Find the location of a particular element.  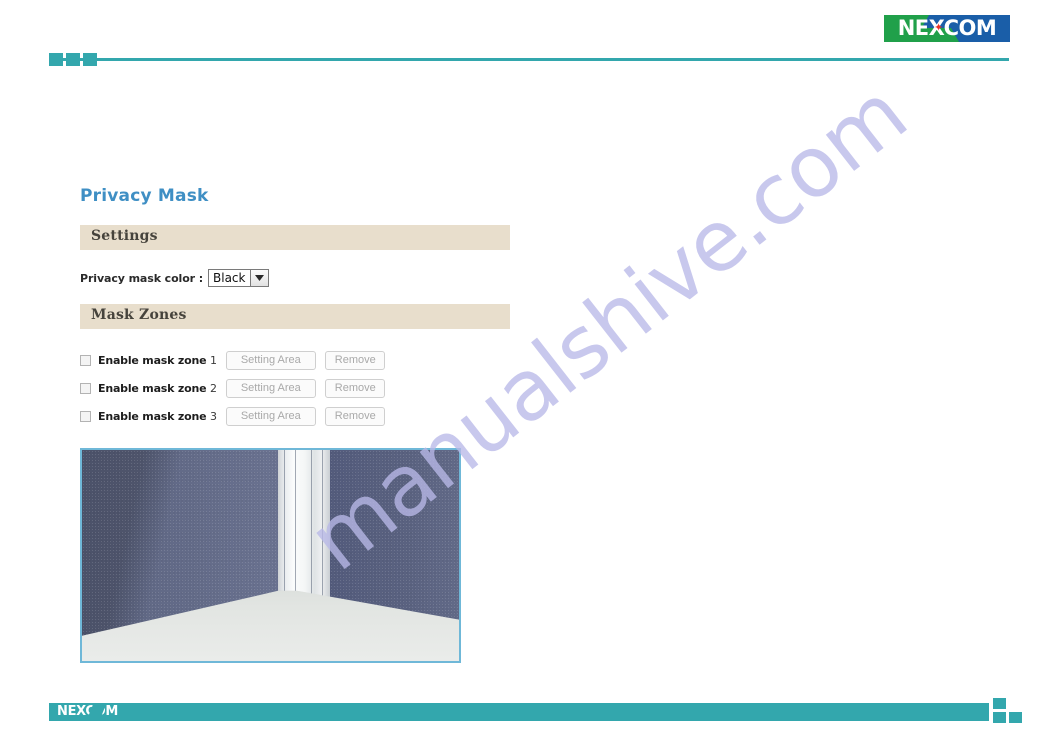

setting-area-button-zone-1: Setting Area is located at coordinates (270, 360).